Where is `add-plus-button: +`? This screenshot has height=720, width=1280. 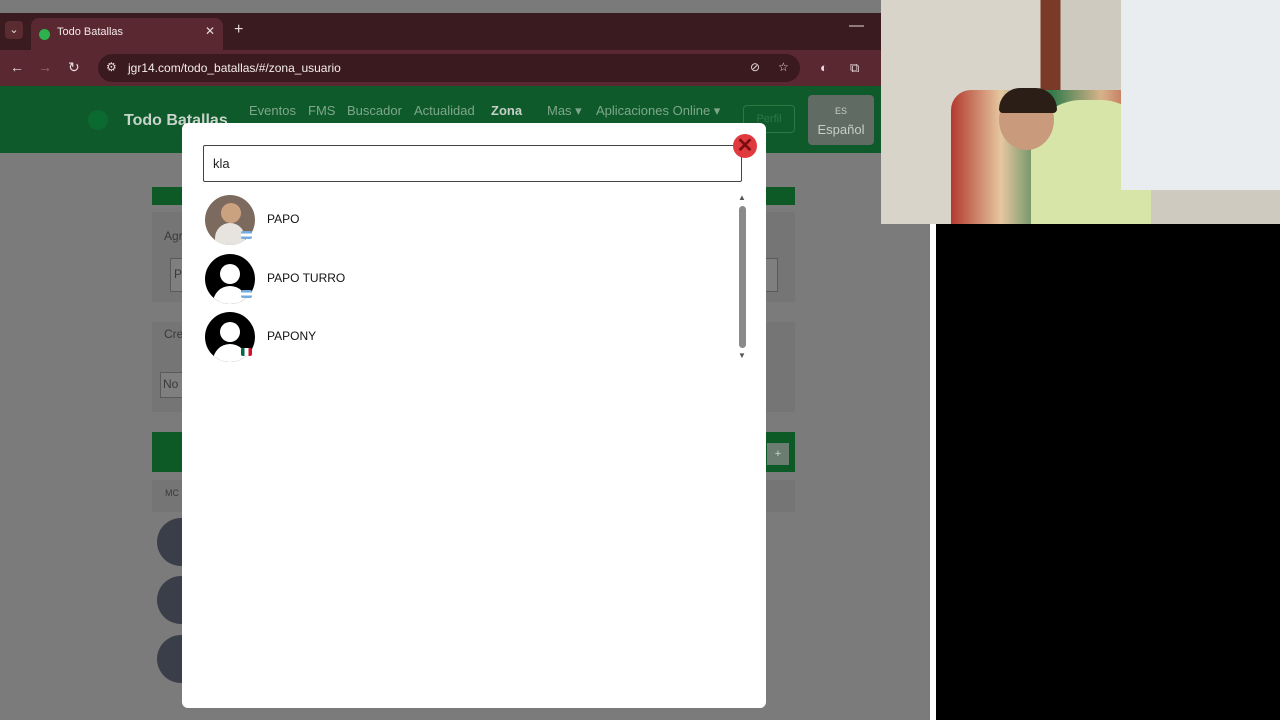 add-plus-button: + is located at coordinates (778, 454).